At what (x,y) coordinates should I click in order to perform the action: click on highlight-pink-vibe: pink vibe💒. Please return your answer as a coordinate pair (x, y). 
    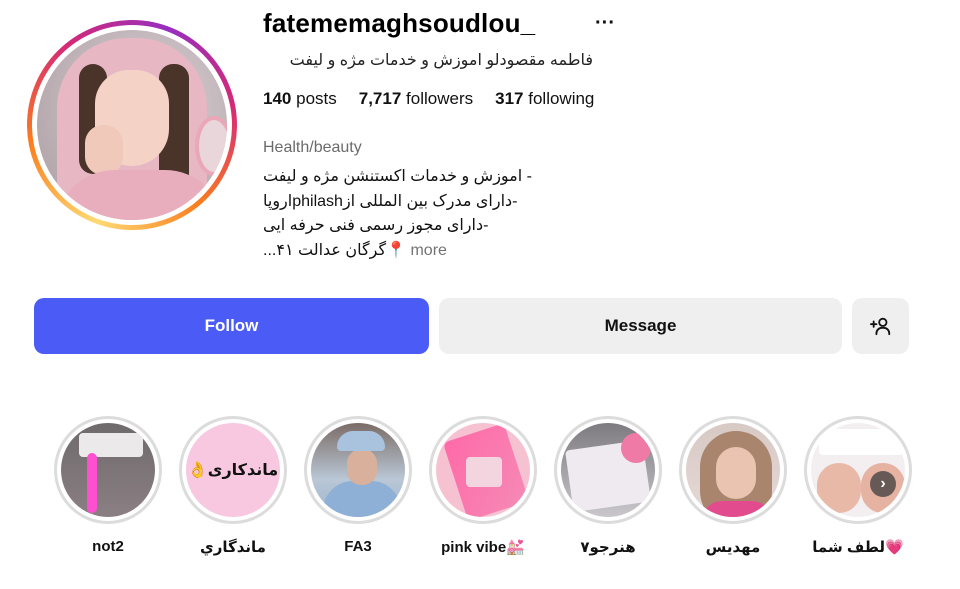
    Looking at the image, I should click on (483, 486).